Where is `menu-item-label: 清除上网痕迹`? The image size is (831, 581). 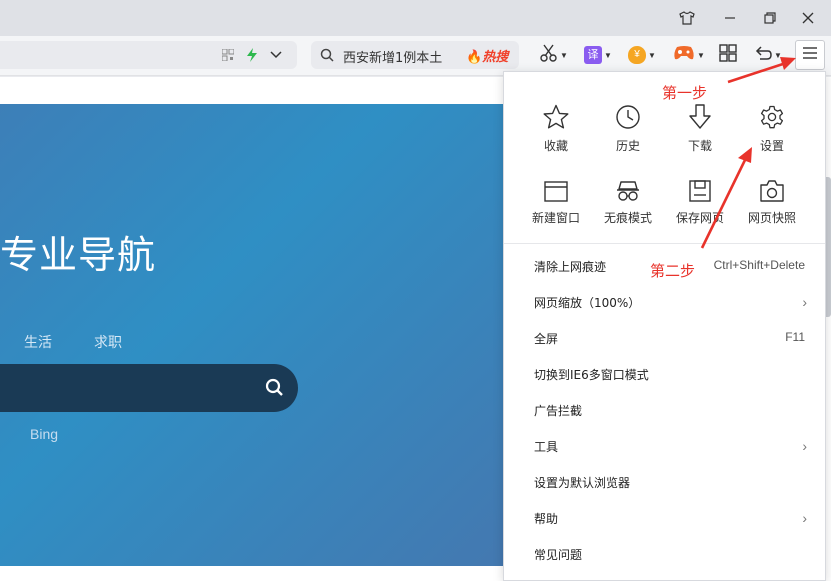 menu-item-label: 清除上网痕迹 is located at coordinates (570, 267).